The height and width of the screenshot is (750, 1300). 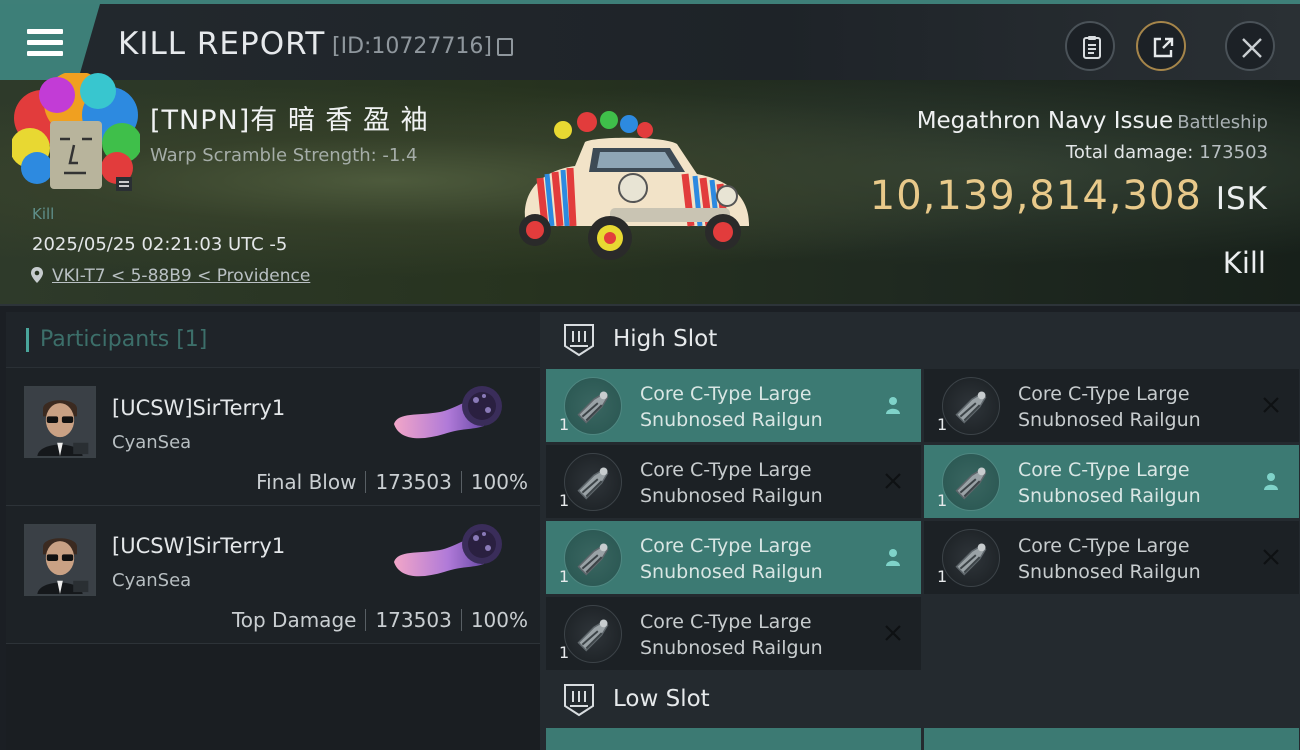 What do you see at coordinates (665, 339) in the screenshot?
I see `high-slot-label: High Slot` at bounding box center [665, 339].